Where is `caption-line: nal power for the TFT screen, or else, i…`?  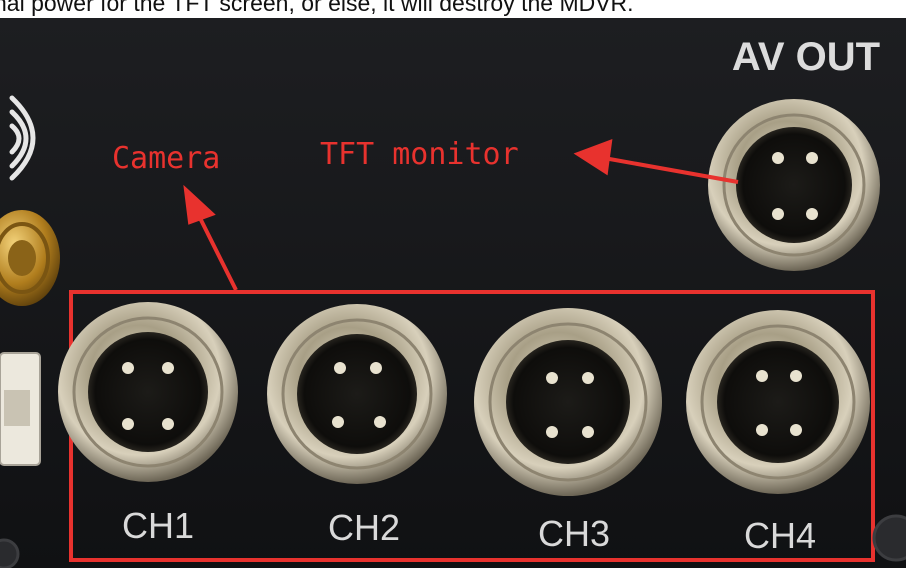 caption-line: nal power for the TFT screen, or else, i… is located at coordinates (317, 8).